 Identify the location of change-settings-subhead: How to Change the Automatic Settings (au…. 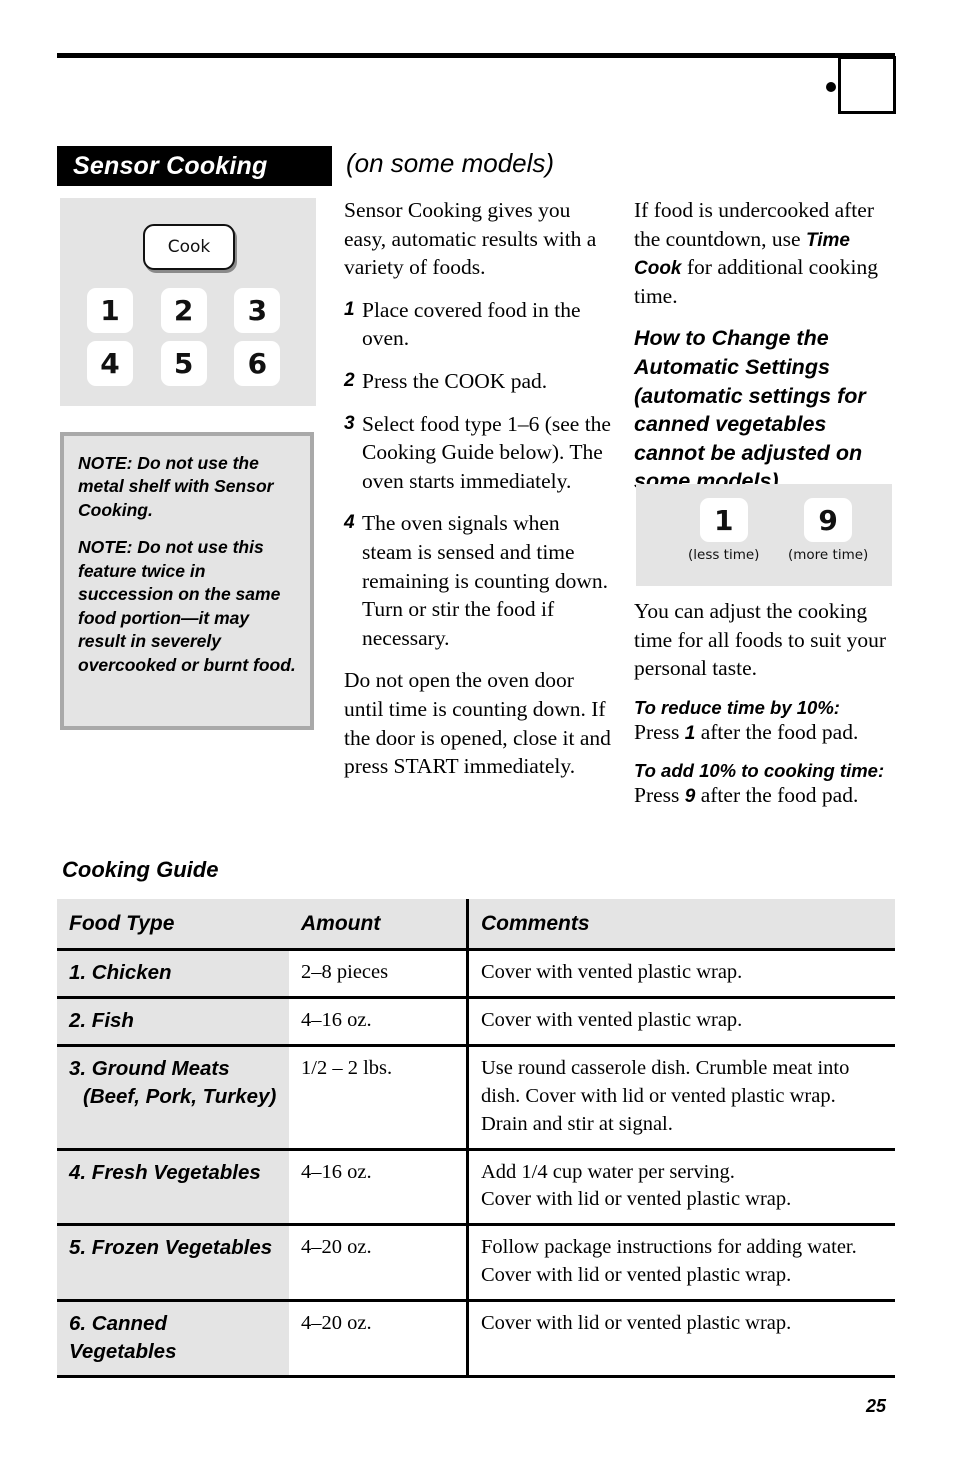
(750, 410).